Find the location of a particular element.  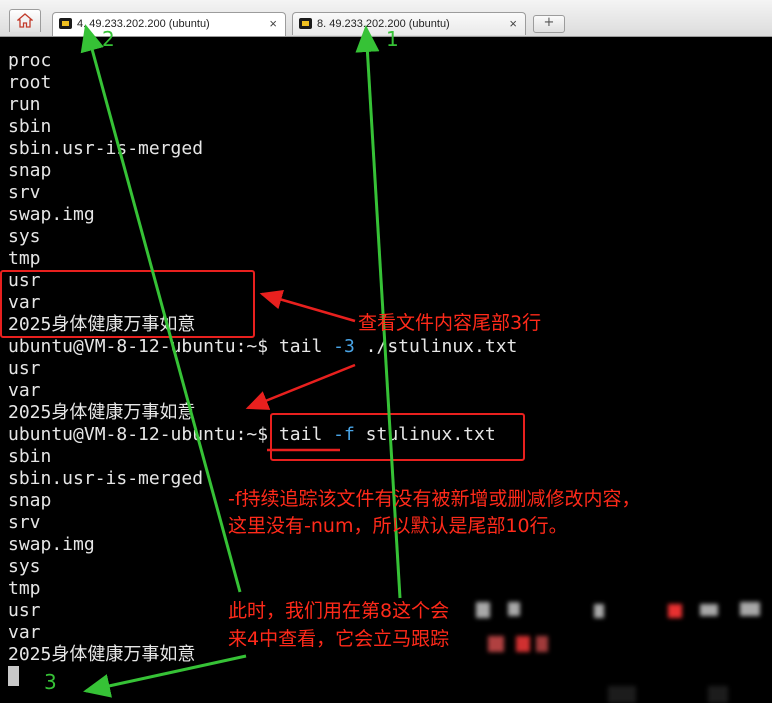

note-tail-f-line1: -f持续追踪该文件有没有被新增或删减修改内容， is located at coordinates (434, 499).